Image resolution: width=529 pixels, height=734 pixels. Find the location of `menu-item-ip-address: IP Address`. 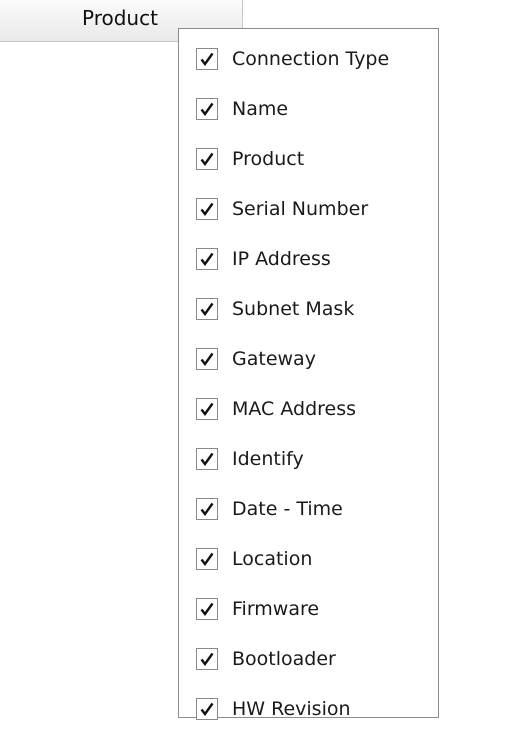

menu-item-ip-address: IP Address is located at coordinates (308, 259).